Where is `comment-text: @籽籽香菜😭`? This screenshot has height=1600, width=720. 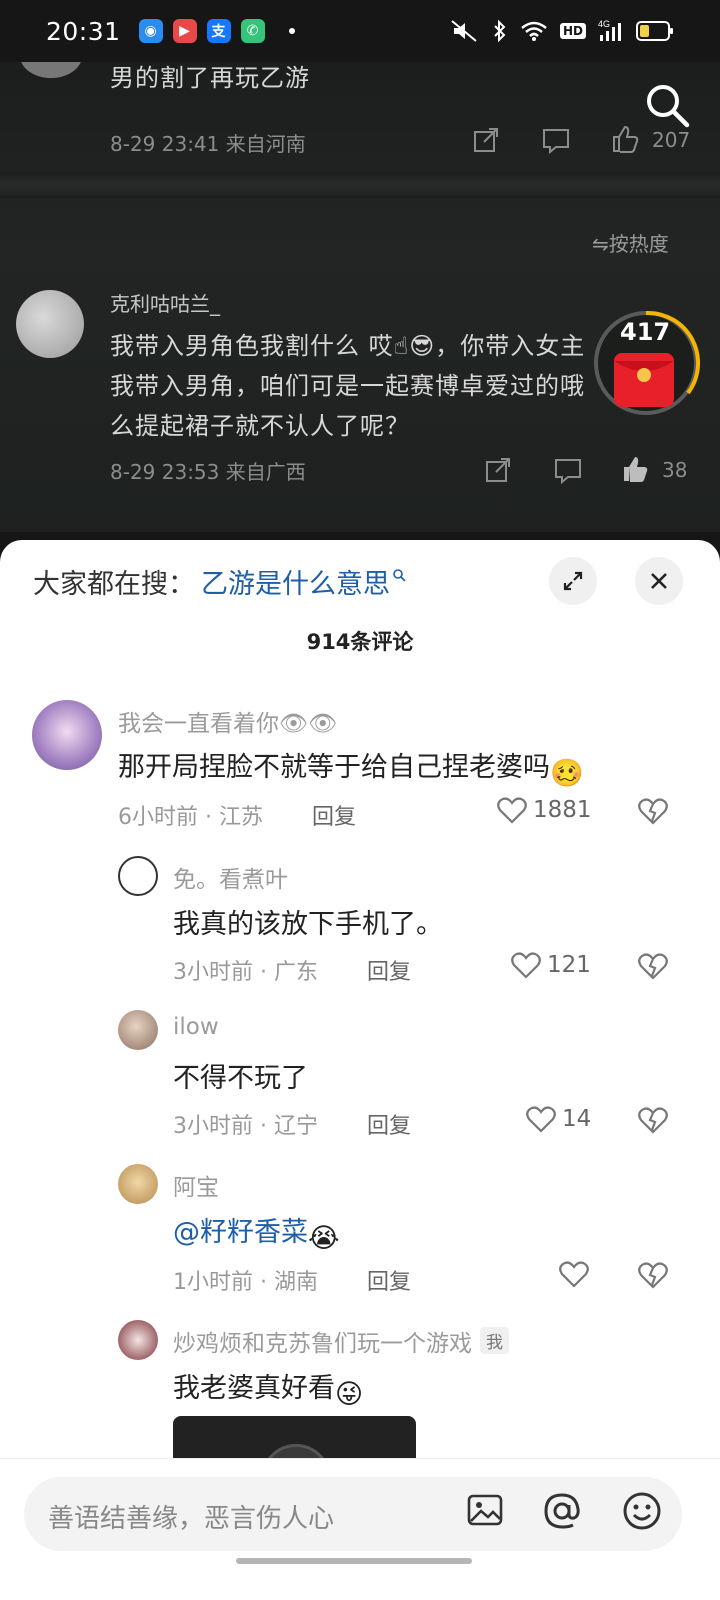 comment-text: @籽籽香菜😭 is located at coordinates (256, 1232).